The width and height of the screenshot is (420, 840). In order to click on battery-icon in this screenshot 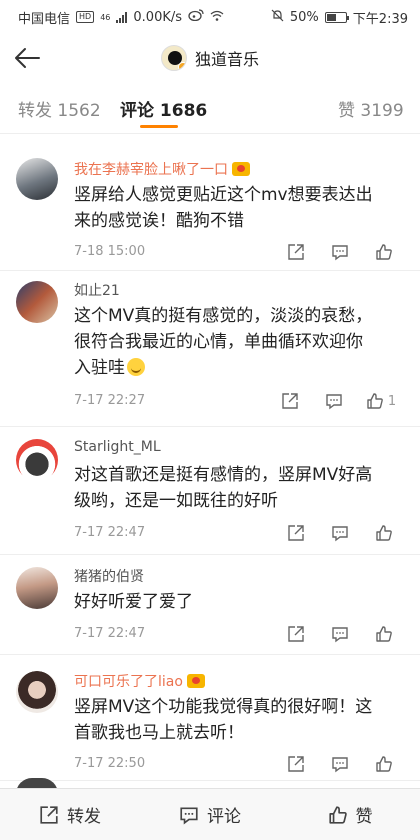, I will do `click(336, 17)`.